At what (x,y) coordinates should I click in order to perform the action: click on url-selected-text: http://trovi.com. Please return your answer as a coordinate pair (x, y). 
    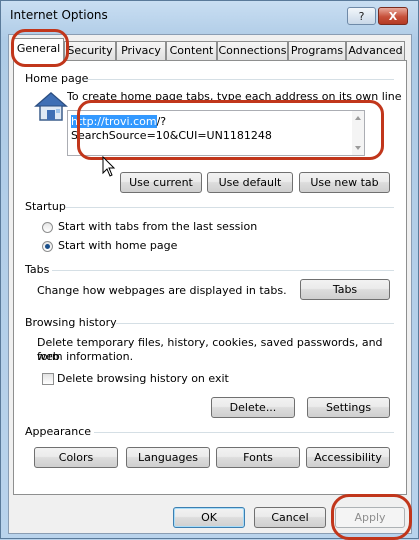
    Looking at the image, I should click on (114, 121).